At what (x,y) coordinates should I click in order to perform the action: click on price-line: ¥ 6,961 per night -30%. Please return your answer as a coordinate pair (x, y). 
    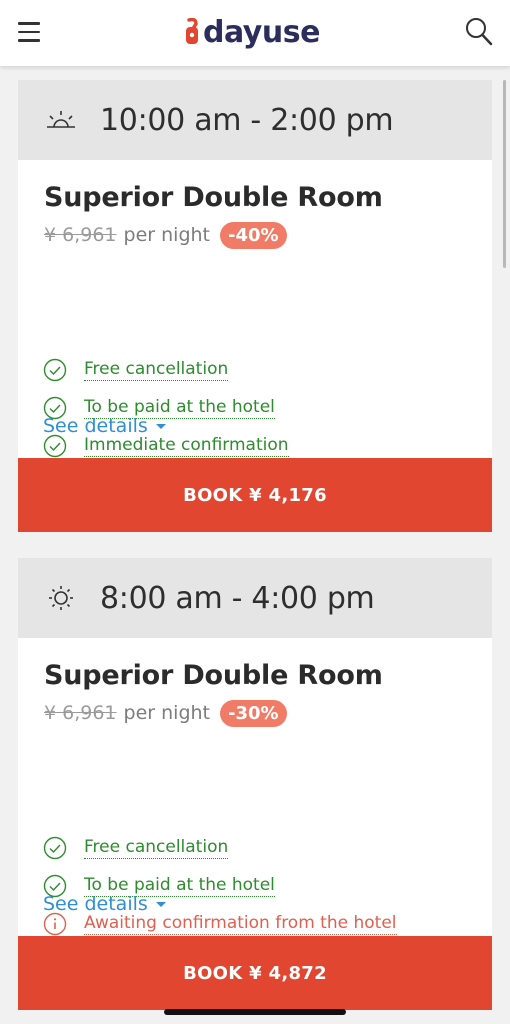
    Looking at the image, I should click on (165, 713).